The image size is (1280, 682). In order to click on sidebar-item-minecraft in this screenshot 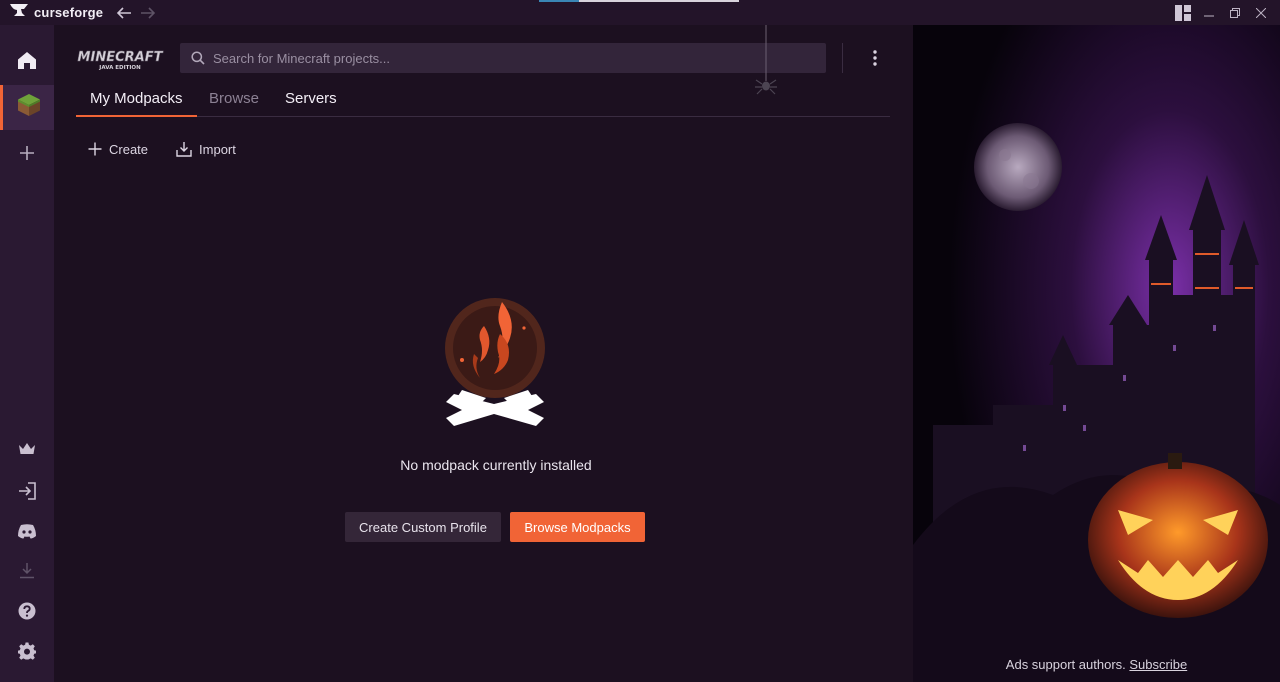, I will do `click(27, 107)`.